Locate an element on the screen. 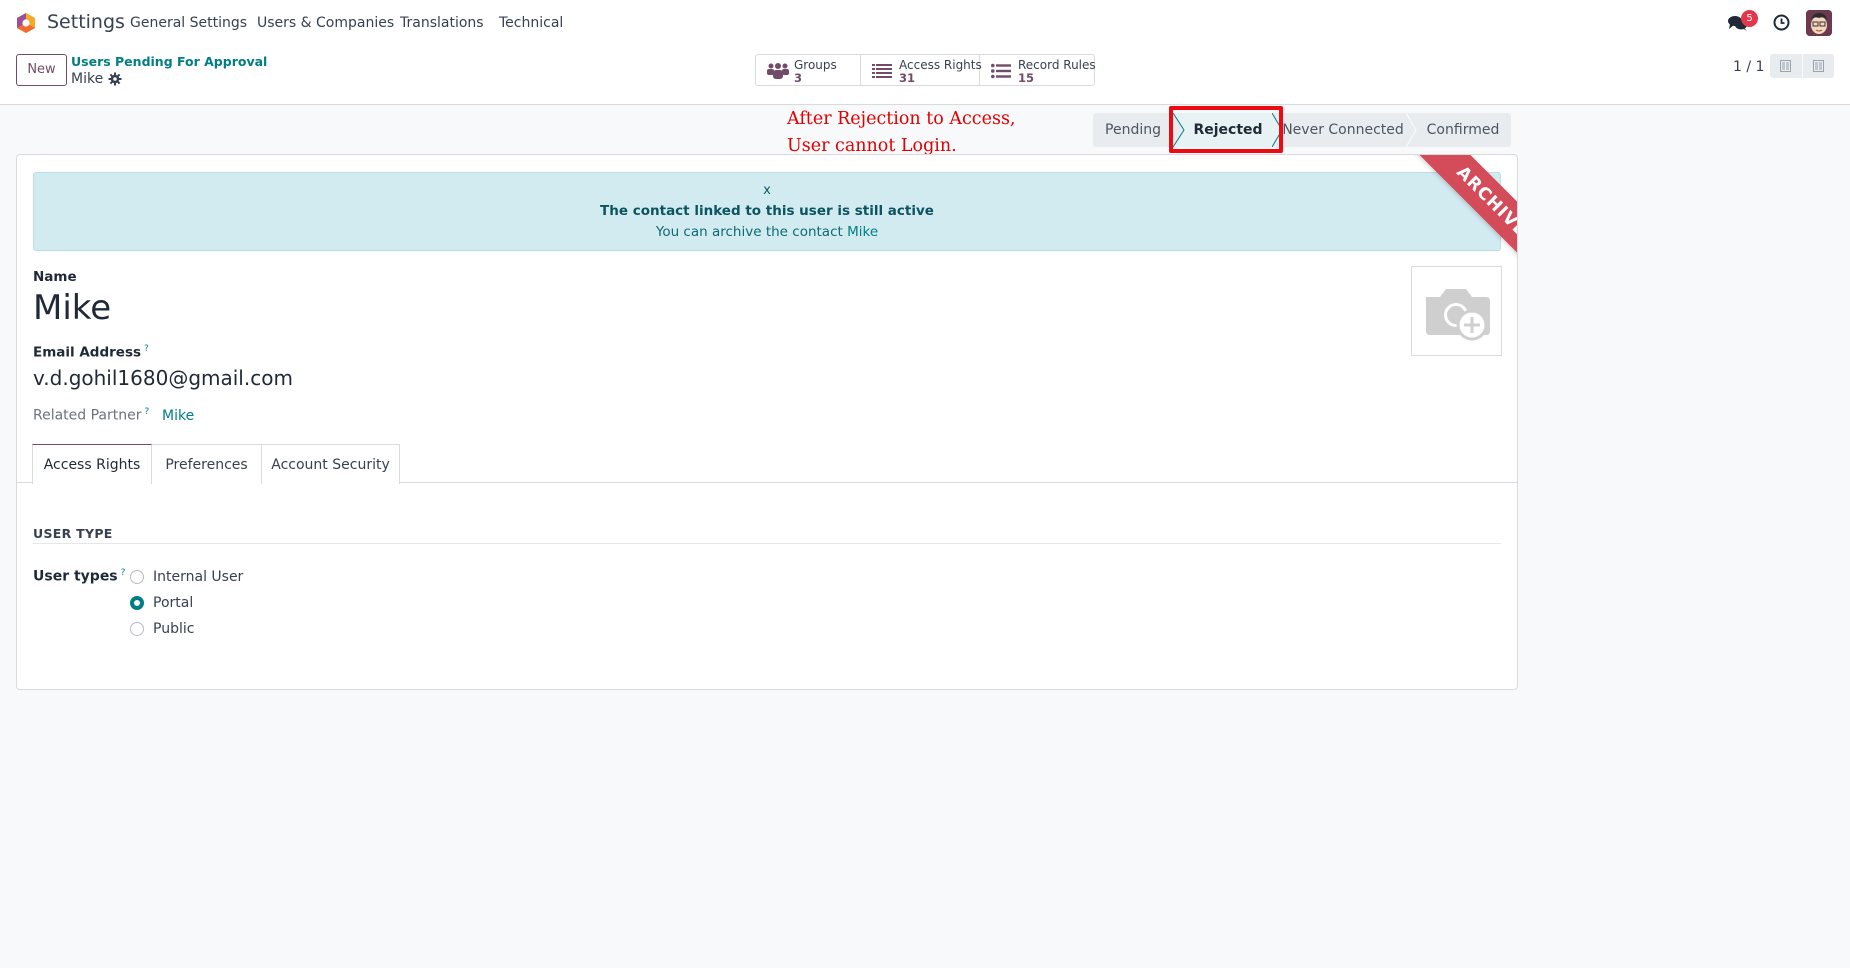  stage-arrow-left-icon is located at coordinates (1179, 130).